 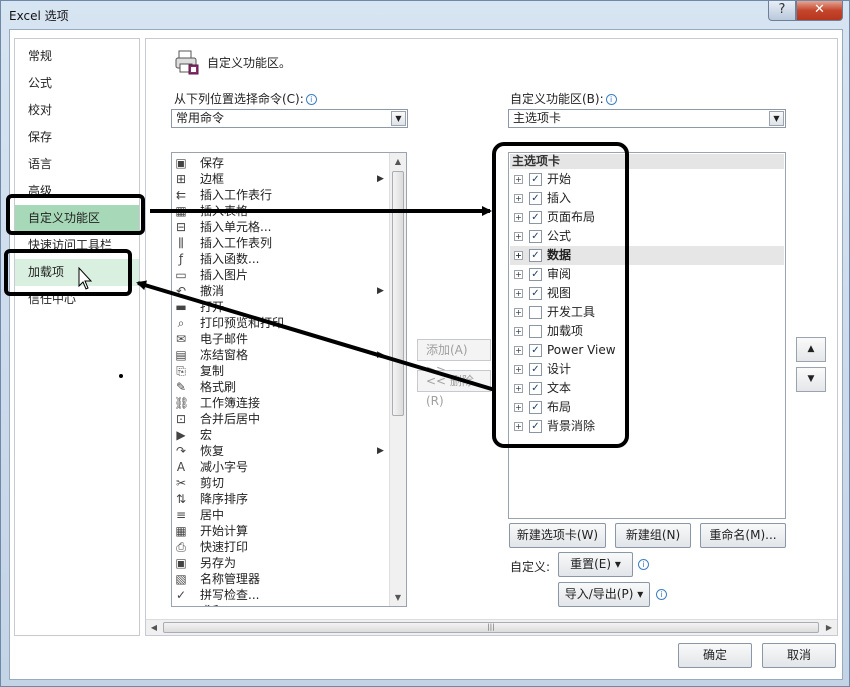 What do you see at coordinates (281, 515) in the screenshot?
I see `command-item: ≡ 居中` at bounding box center [281, 515].